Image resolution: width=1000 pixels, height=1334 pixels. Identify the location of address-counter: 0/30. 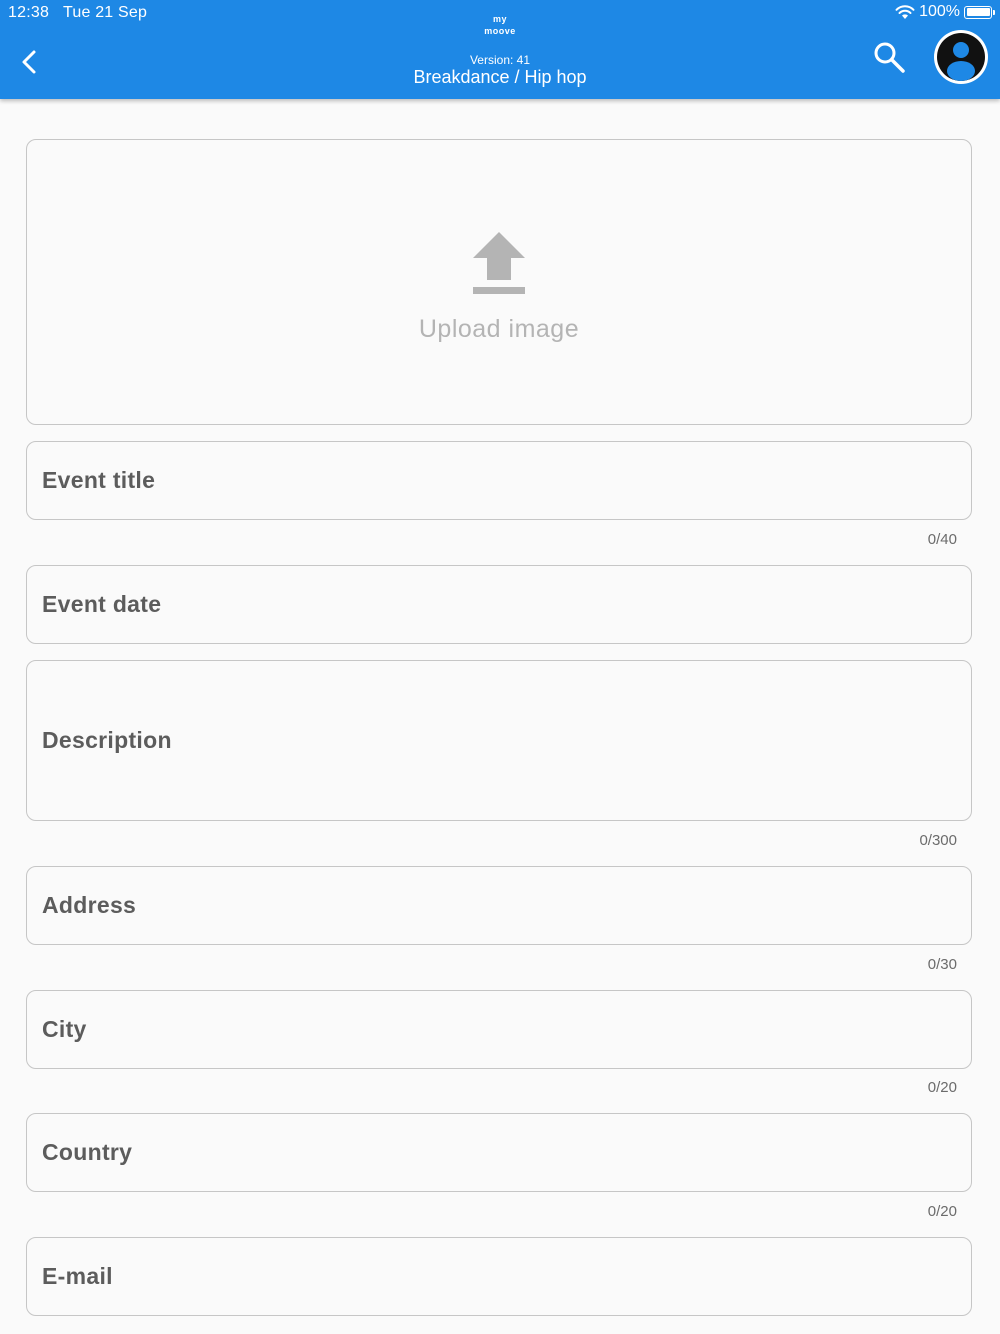
(942, 964).